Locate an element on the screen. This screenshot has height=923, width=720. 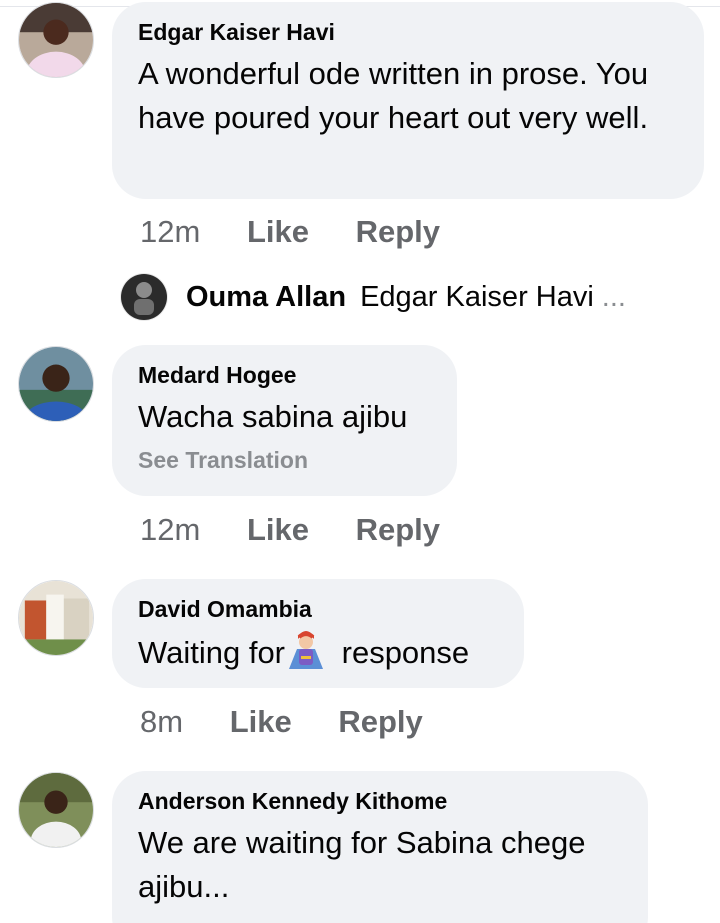
comment-author: Edgar Kaiser Havi is located at coordinates (408, 32).